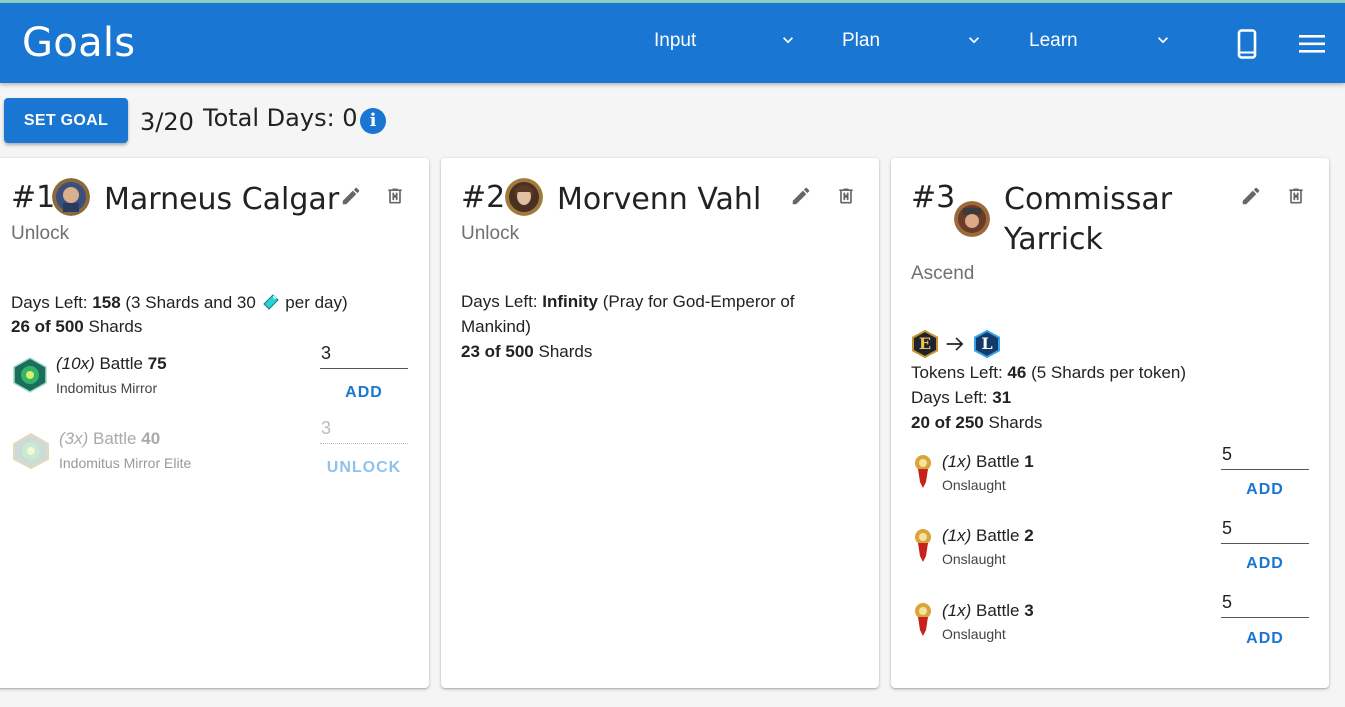 This screenshot has width=1345, height=707. What do you see at coordinates (373, 121) in the screenshot?
I see `info-icon: i` at bounding box center [373, 121].